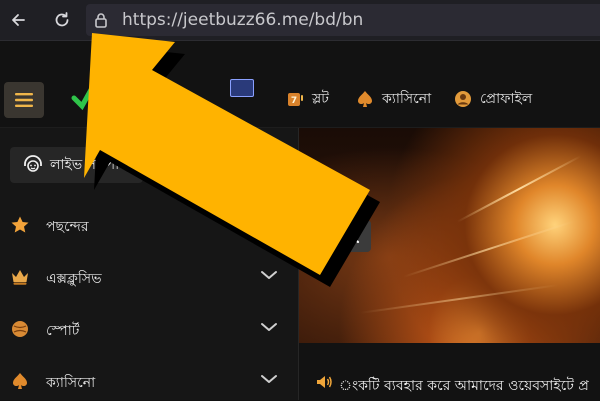  Describe the element at coordinates (463, 99) in the screenshot. I see `profile-icon` at that location.